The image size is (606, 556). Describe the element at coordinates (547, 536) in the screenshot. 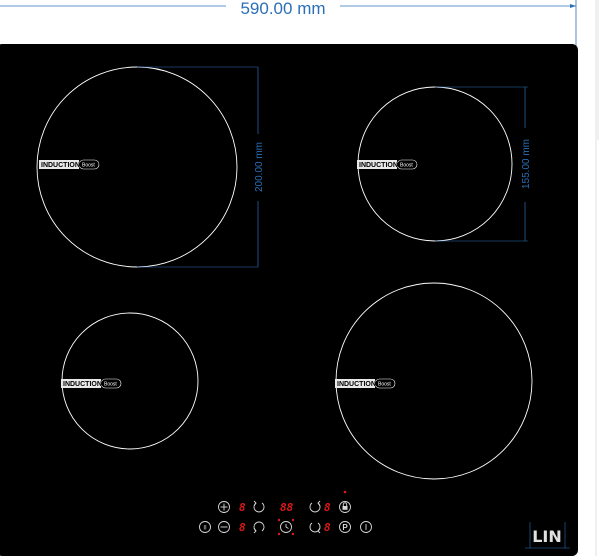

I see `brand-logo-text: LIN` at that location.